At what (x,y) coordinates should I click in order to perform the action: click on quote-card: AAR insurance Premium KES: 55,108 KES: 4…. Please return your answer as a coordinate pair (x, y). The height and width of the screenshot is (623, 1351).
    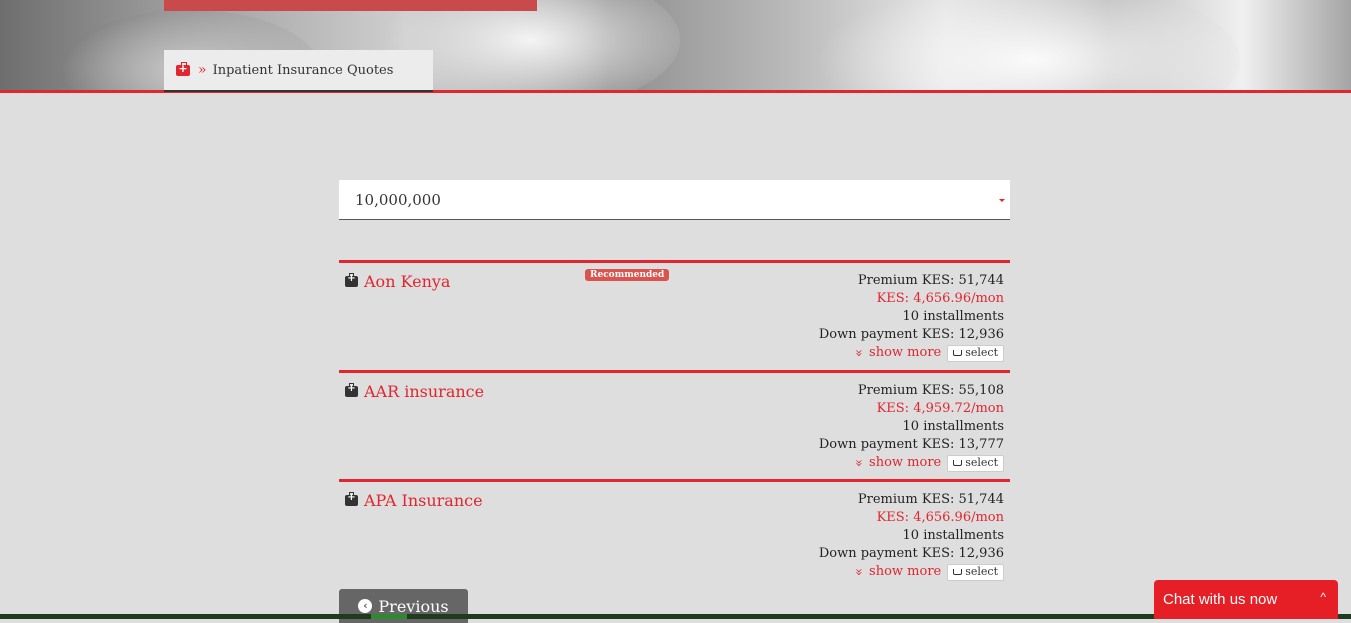
    Looking at the image, I should click on (674, 424).